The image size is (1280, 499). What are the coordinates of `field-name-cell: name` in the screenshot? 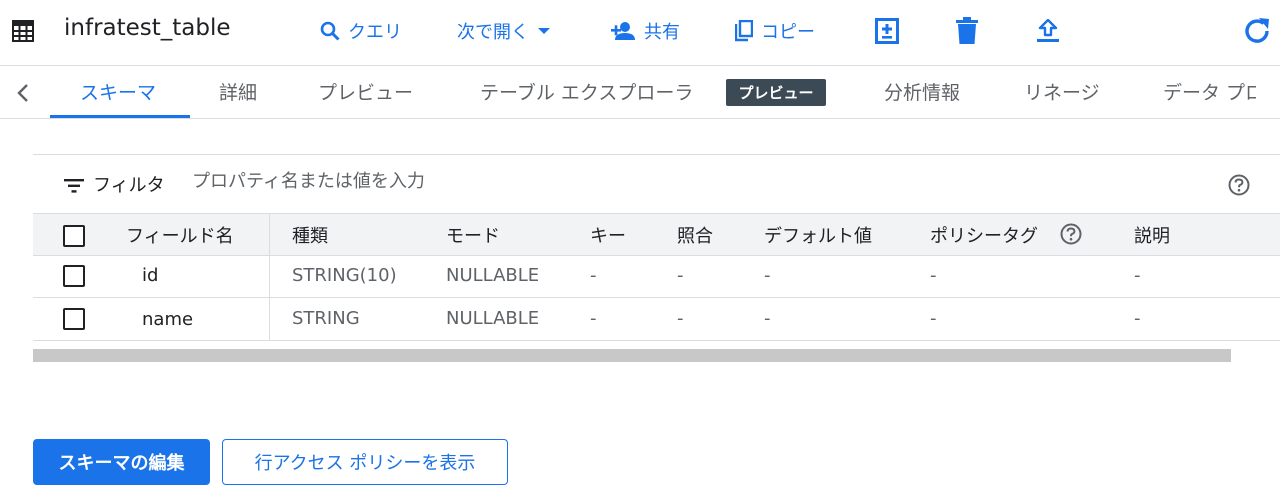 It's located at (168, 319).